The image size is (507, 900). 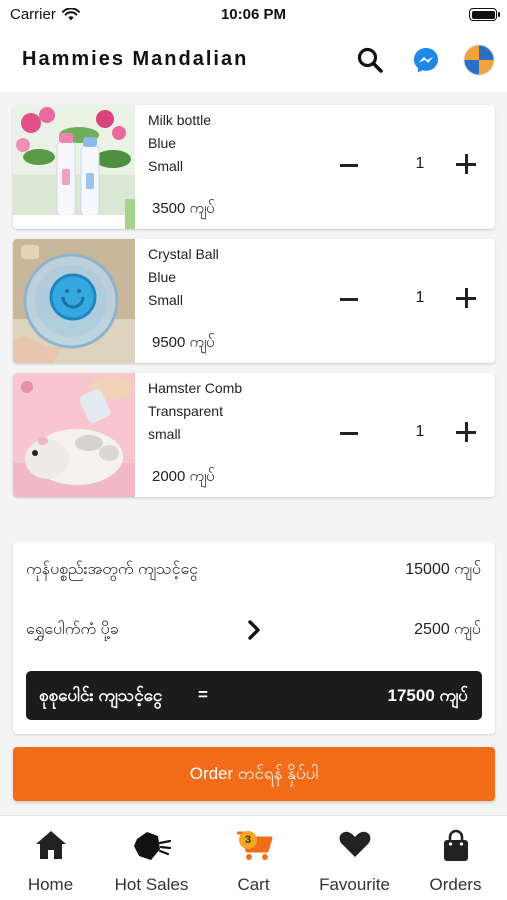 What do you see at coordinates (74, 301) in the screenshot?
I see `product-image-crystal-ball` at bounding box center [74, 301].